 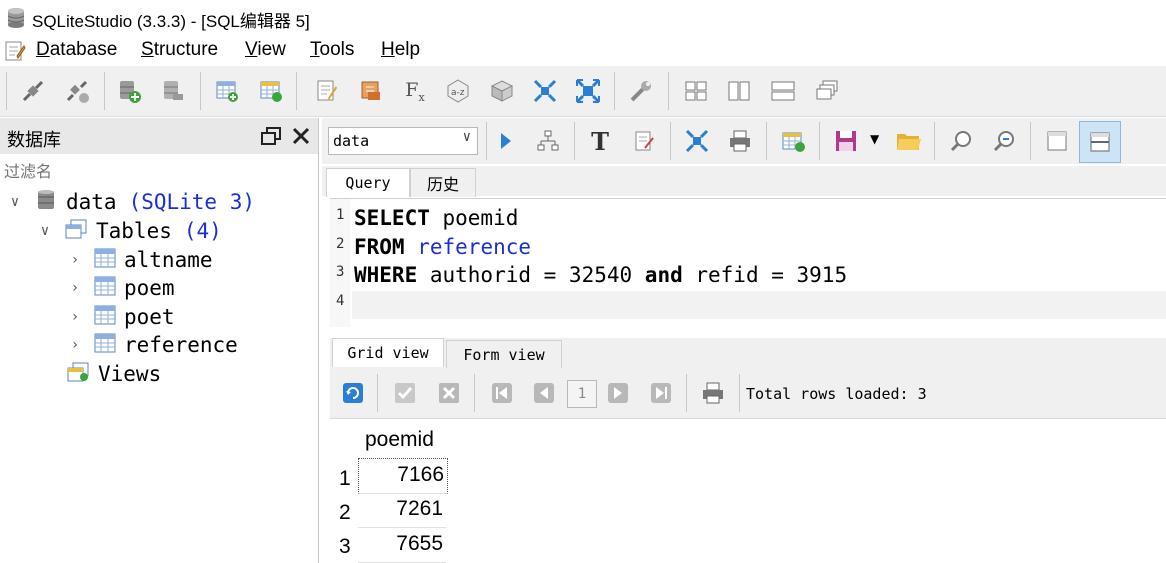 I want to click on refresh-icon, so click(x=353, y=393).